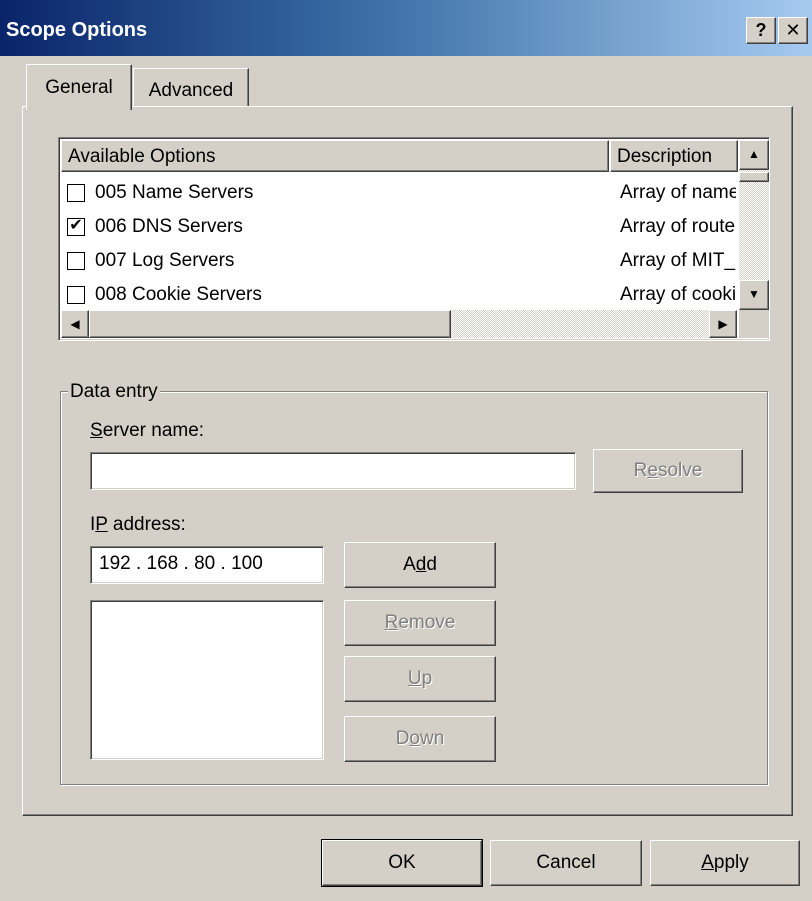 This screenshot has width=812, height=901. Describe the element at coordinates (678, 192) in the screenshot. I see `option-description: Array of name servers` at that location.